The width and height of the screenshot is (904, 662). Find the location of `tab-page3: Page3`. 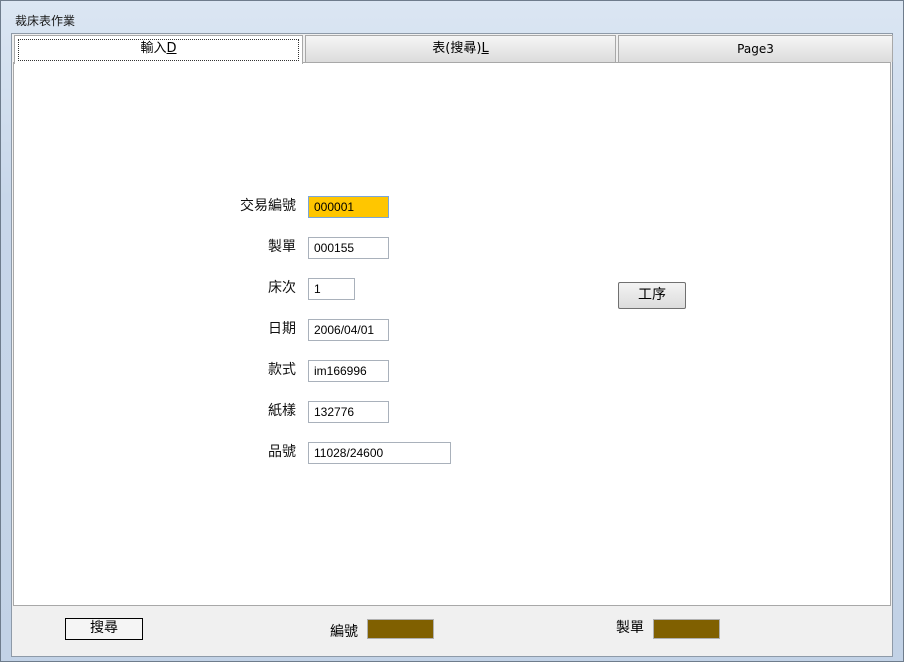

tab-page3: Page3 is located at coordinates (755, 48).